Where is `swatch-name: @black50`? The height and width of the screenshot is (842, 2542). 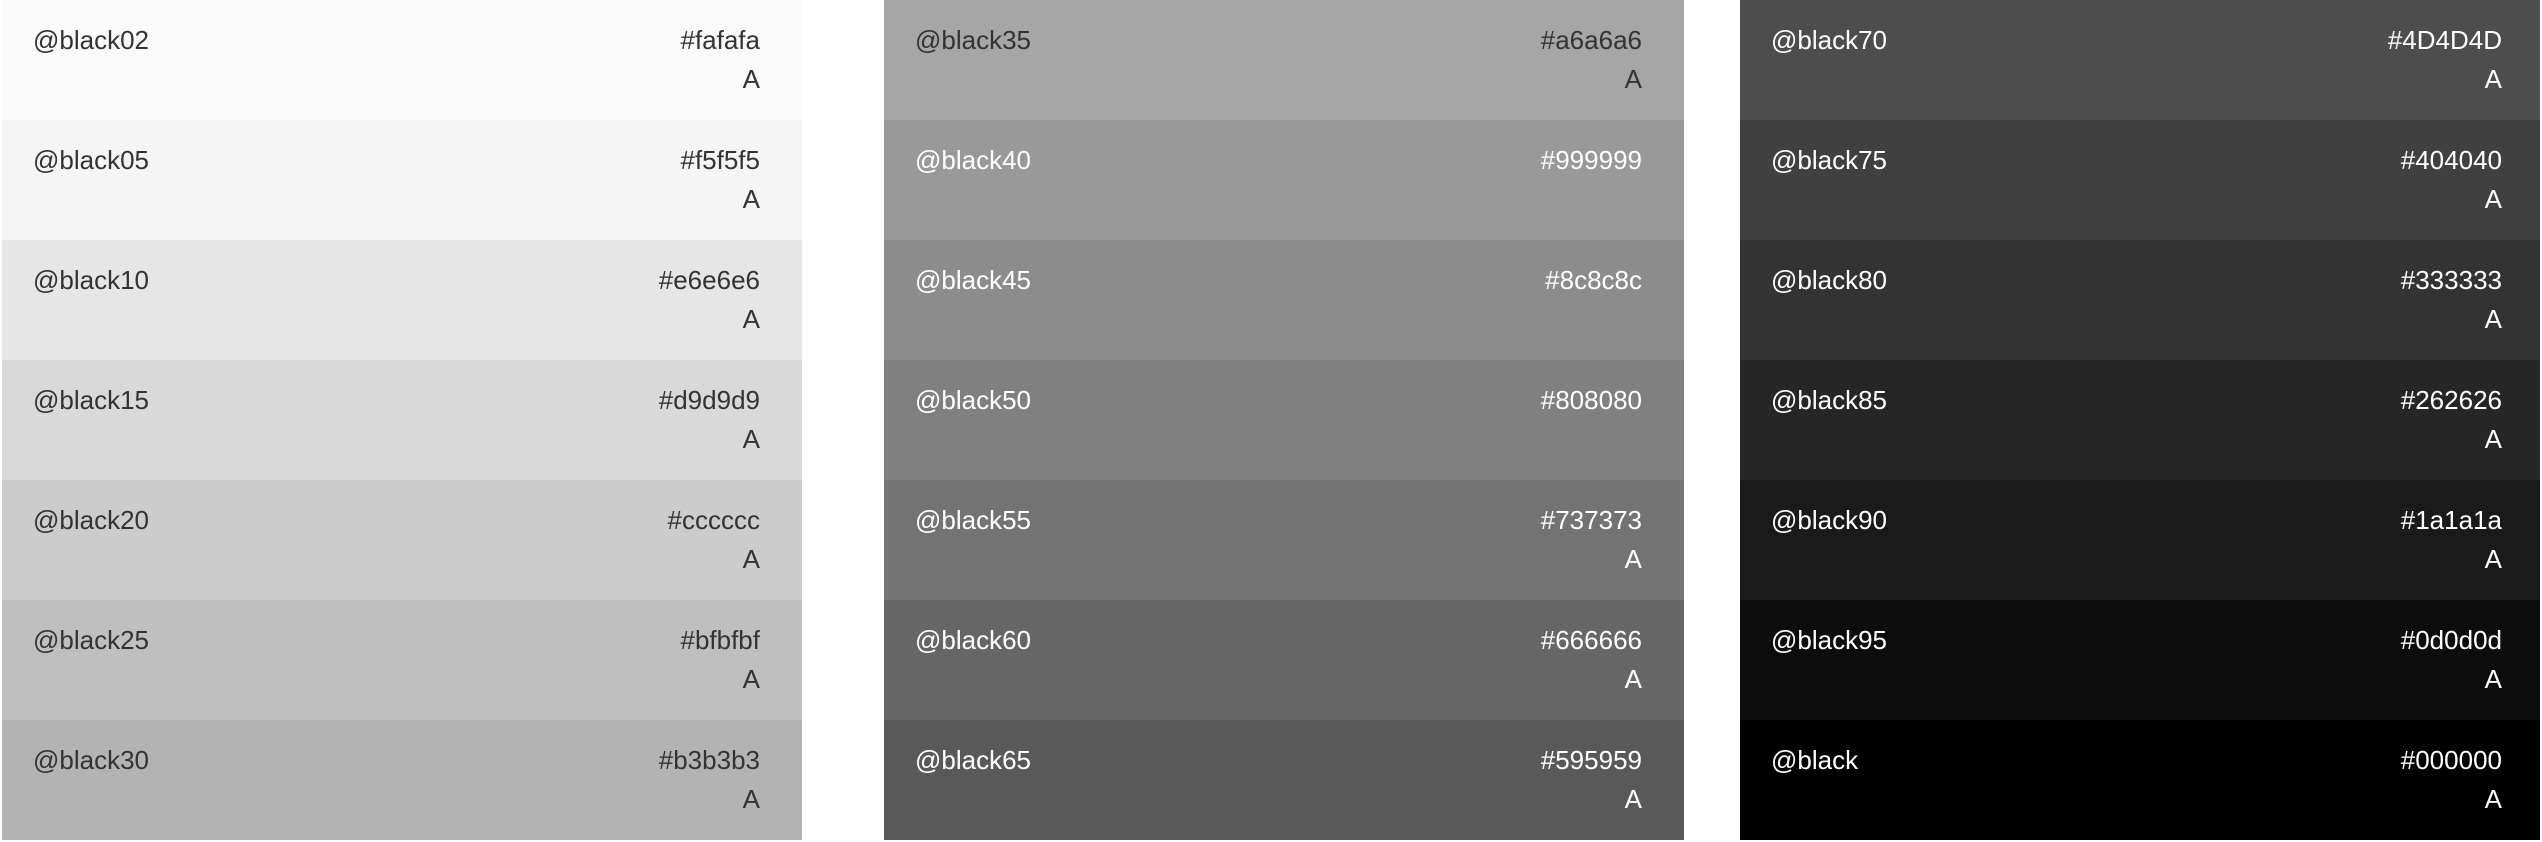
swatch-name: @black50 is located at coordinates (973, 400).